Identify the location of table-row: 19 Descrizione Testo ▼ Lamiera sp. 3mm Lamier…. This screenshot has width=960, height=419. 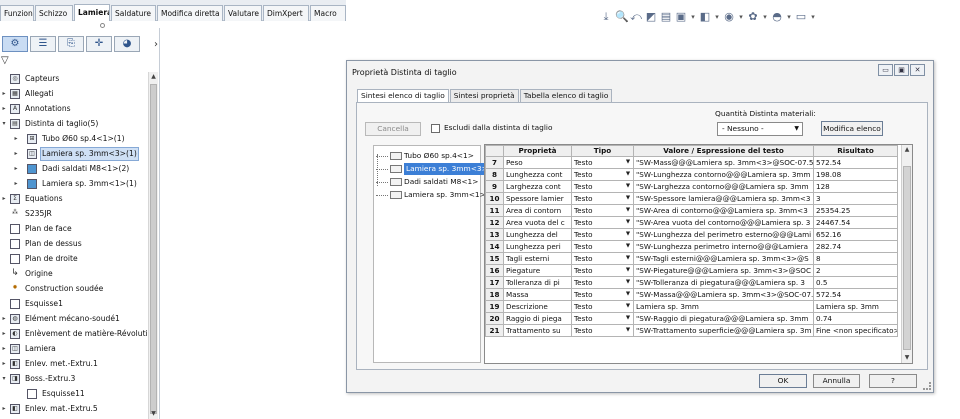
(691, 306).